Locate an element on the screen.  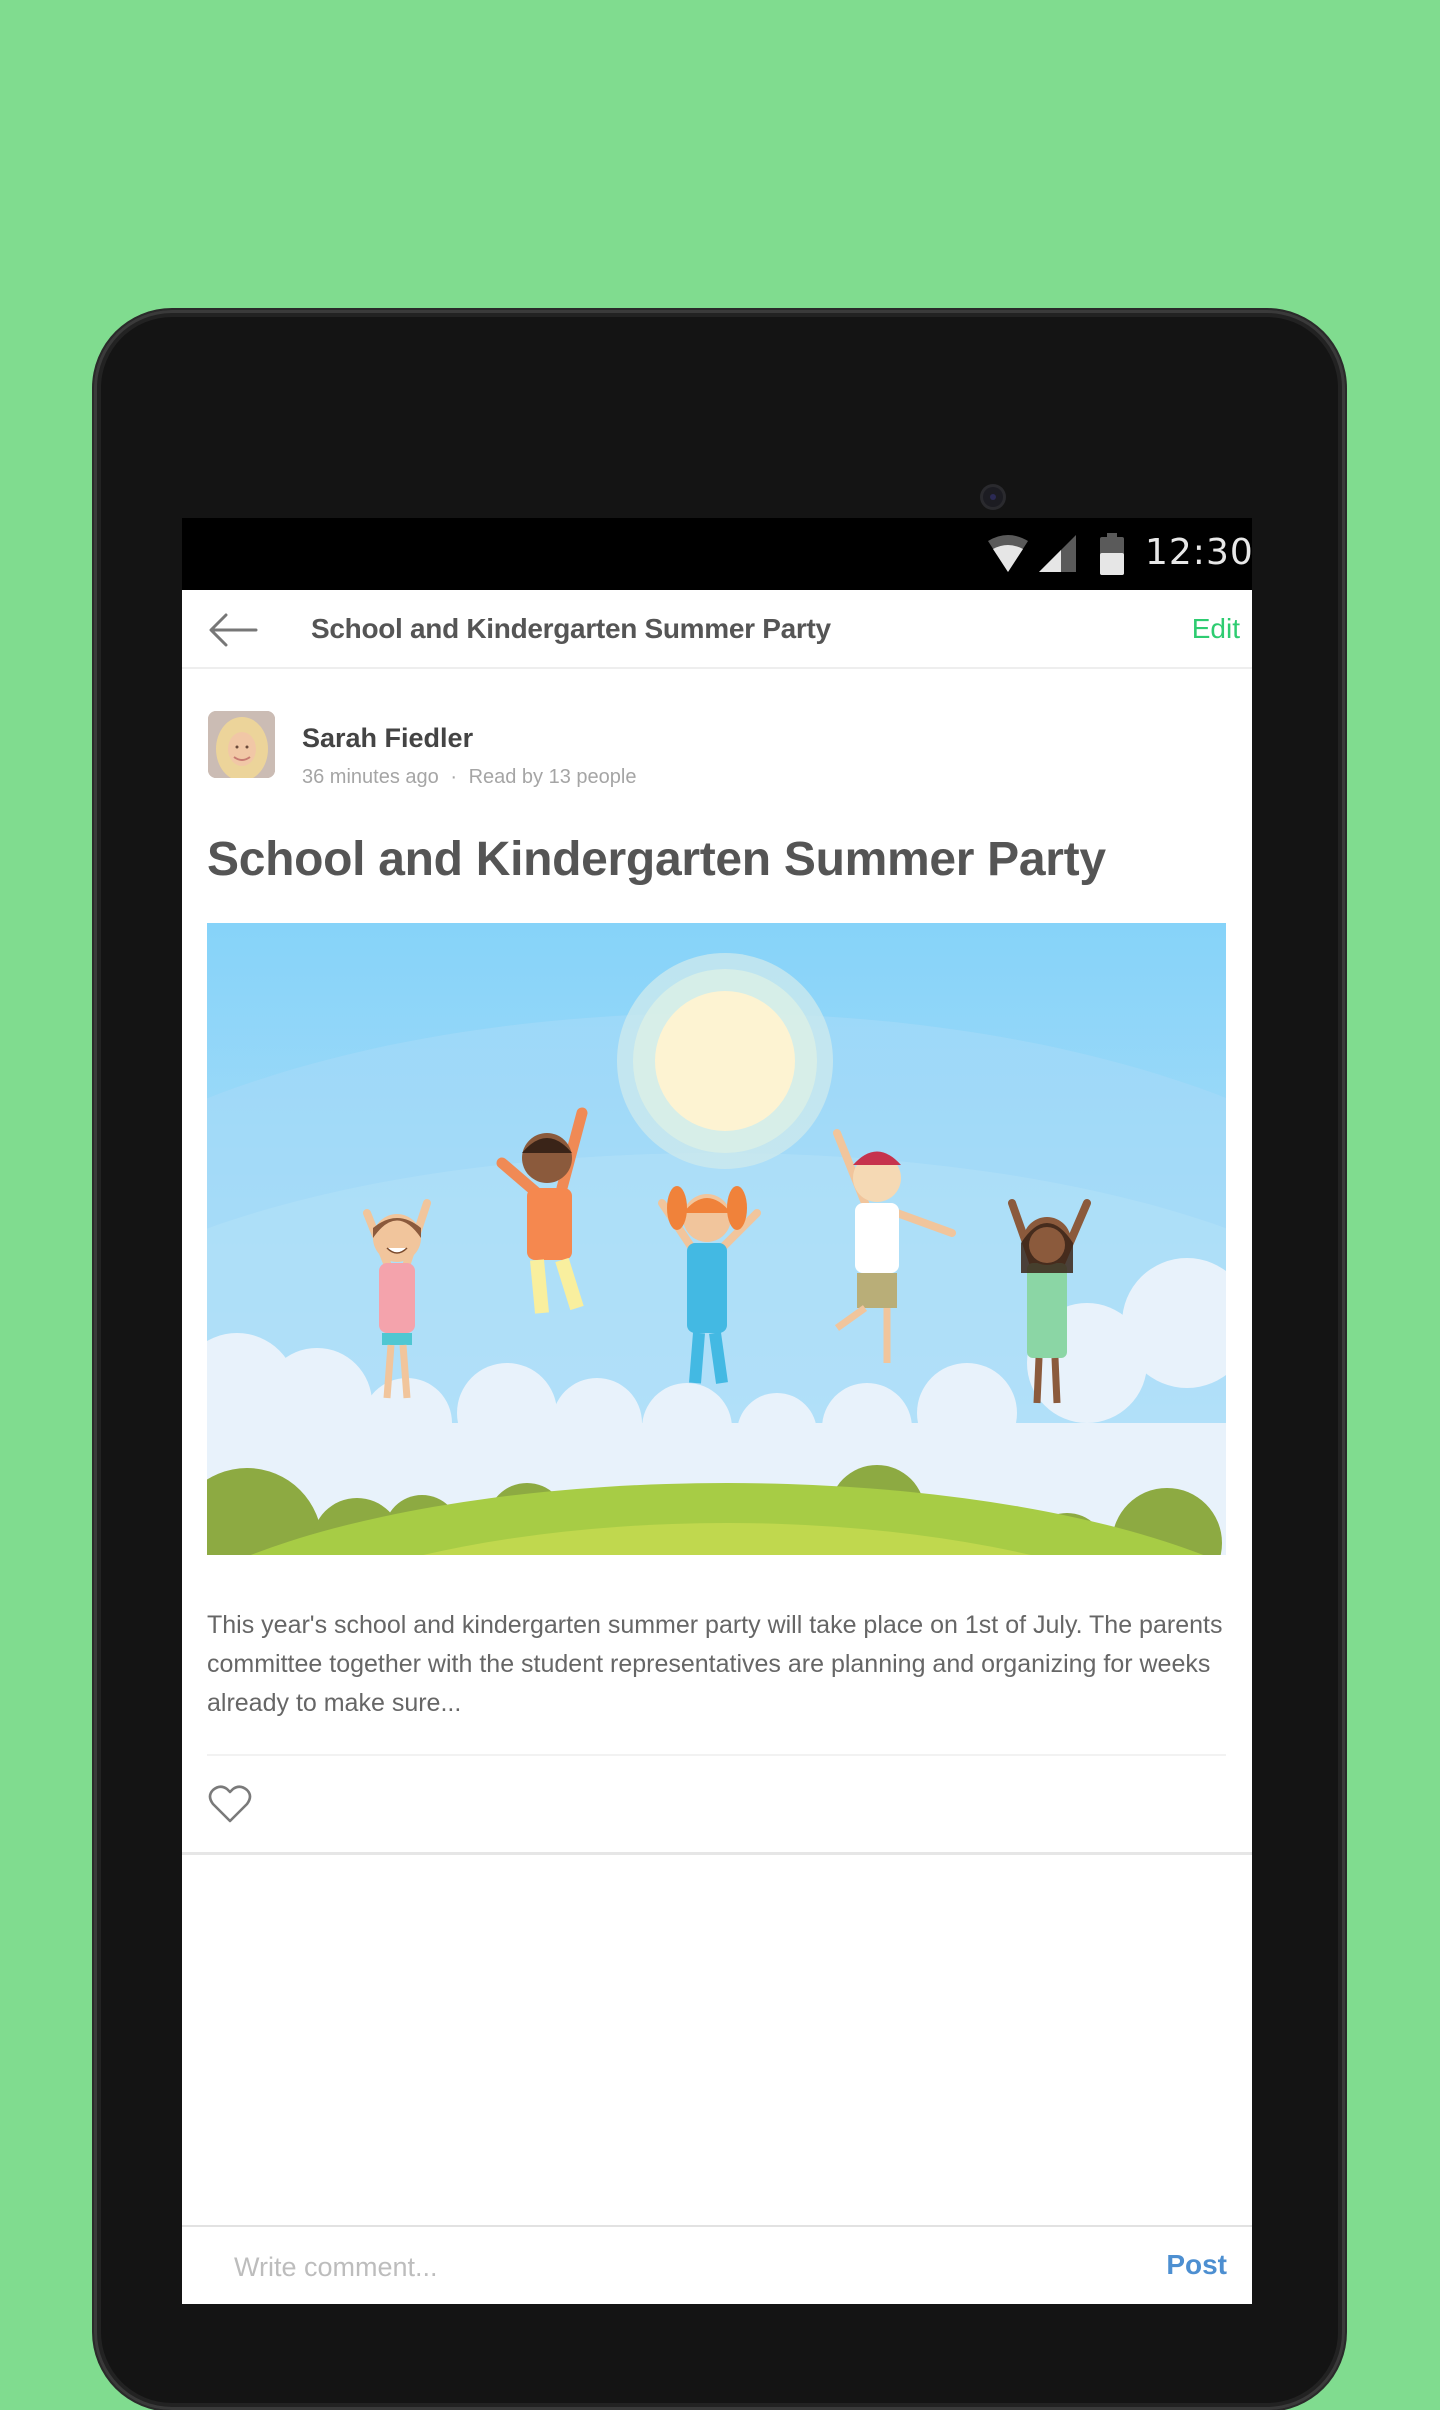
status-bar: 12:30 is located at coordinates (717, 554).